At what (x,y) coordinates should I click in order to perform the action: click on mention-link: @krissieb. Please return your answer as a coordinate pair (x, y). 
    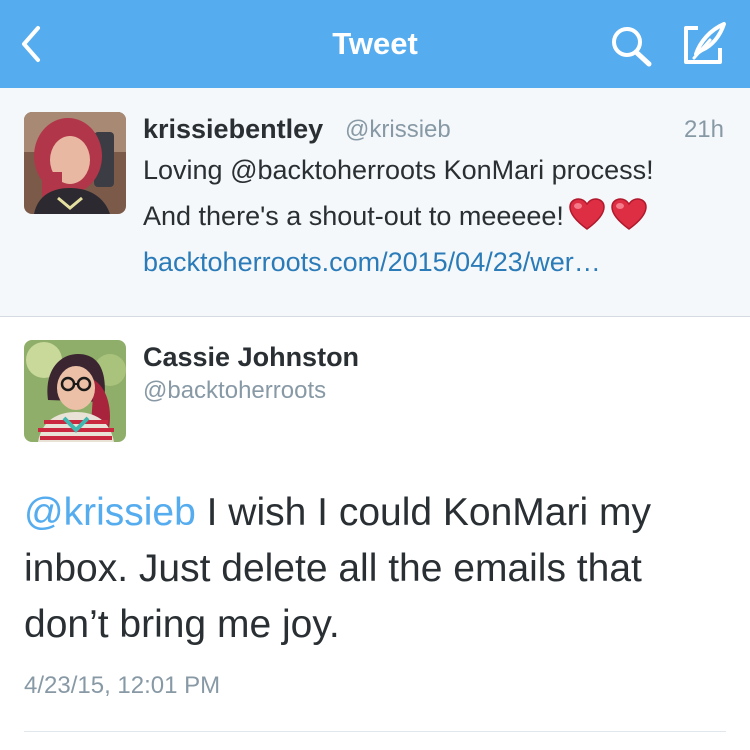
    Looking at the image, I should click on (110, 512).